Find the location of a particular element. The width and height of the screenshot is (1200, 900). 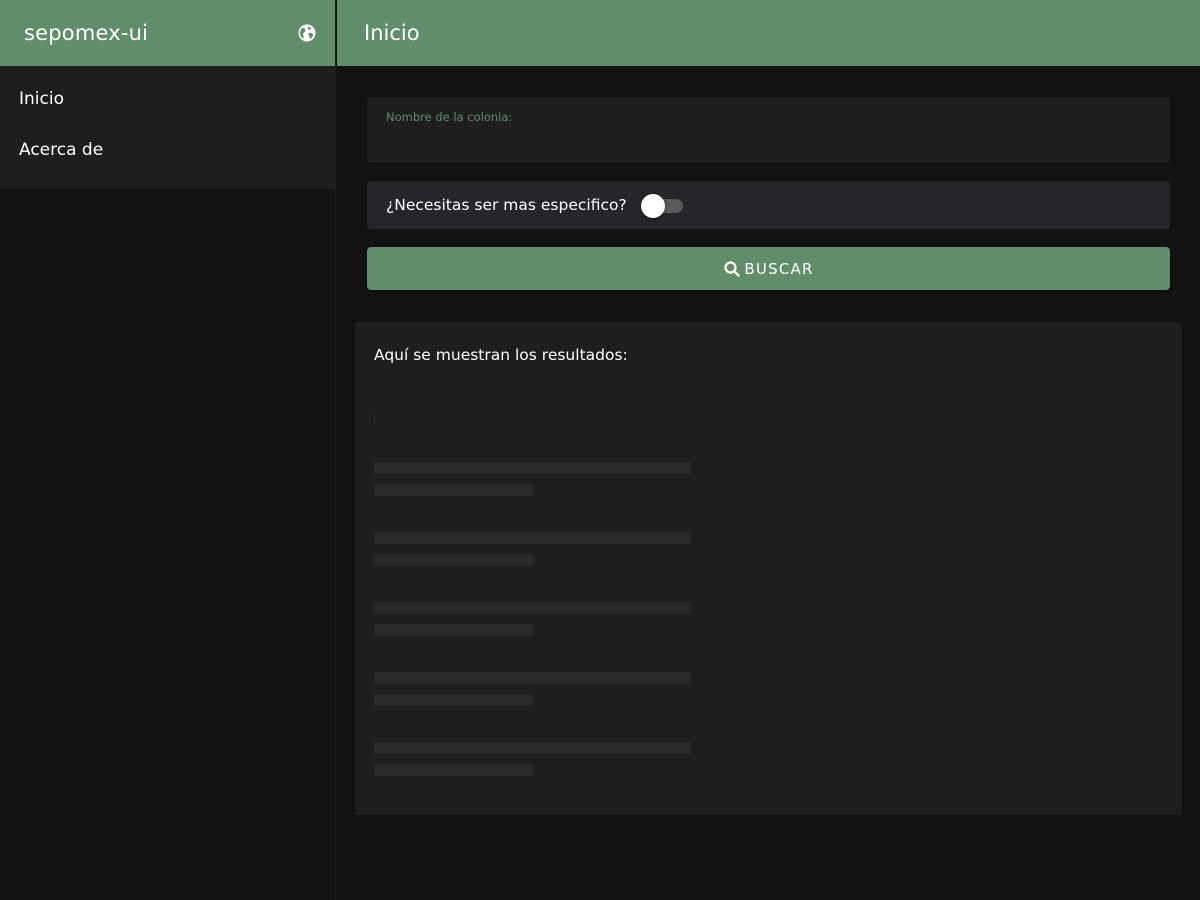

toggle-thumb is located at coordinates (652, 206).